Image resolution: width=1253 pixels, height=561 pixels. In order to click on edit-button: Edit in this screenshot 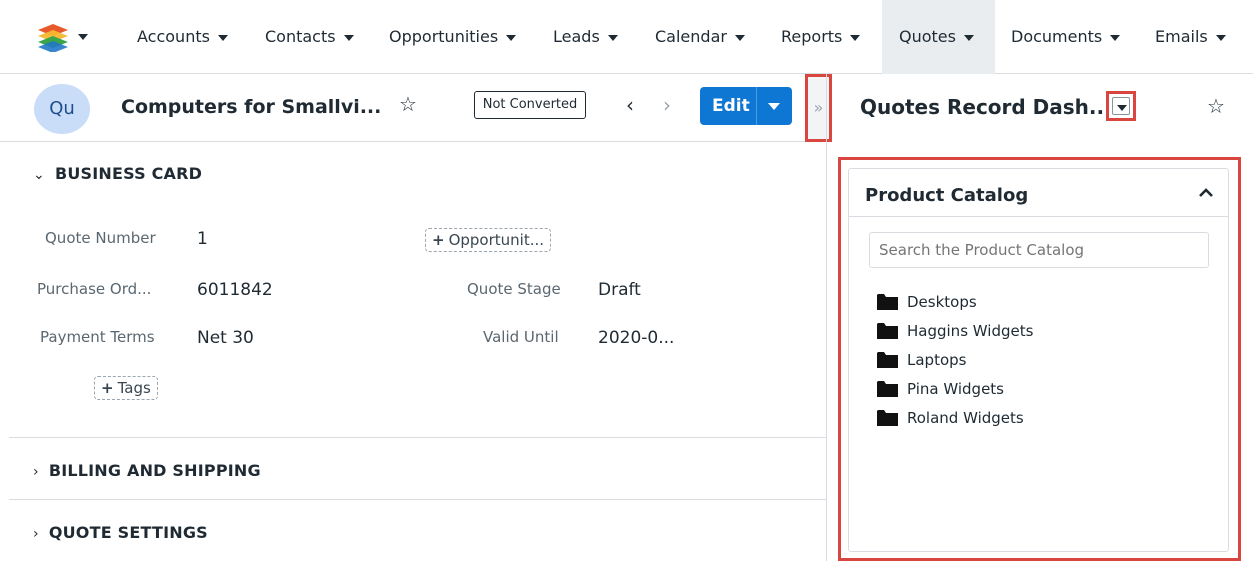, I will do `click(746, 106)`.